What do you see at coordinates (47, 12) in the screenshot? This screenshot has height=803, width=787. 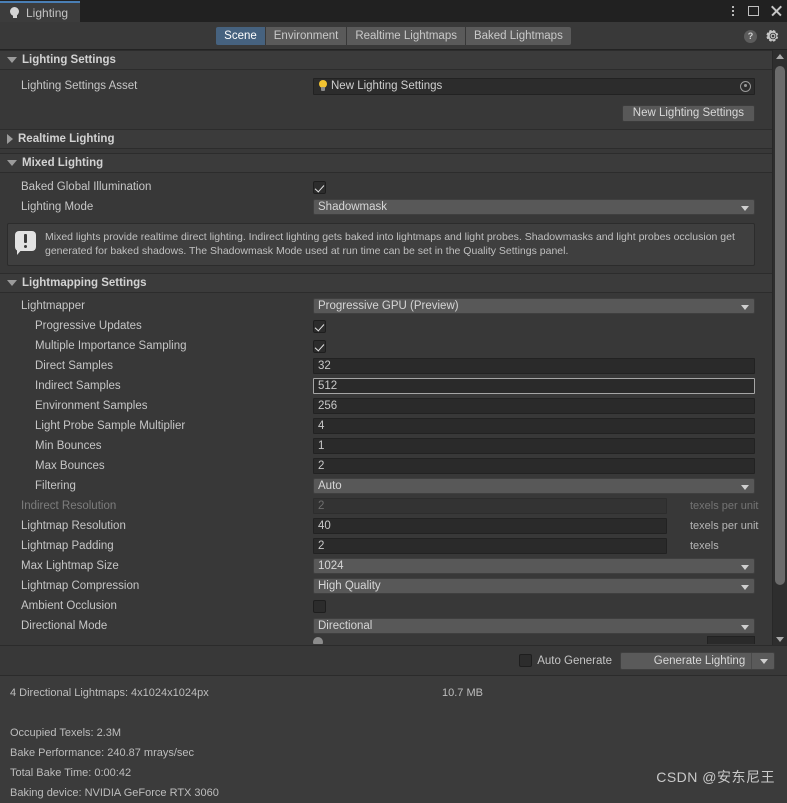 I see `tab-lighting-label: Lighting` at bounding box center [47, 12].